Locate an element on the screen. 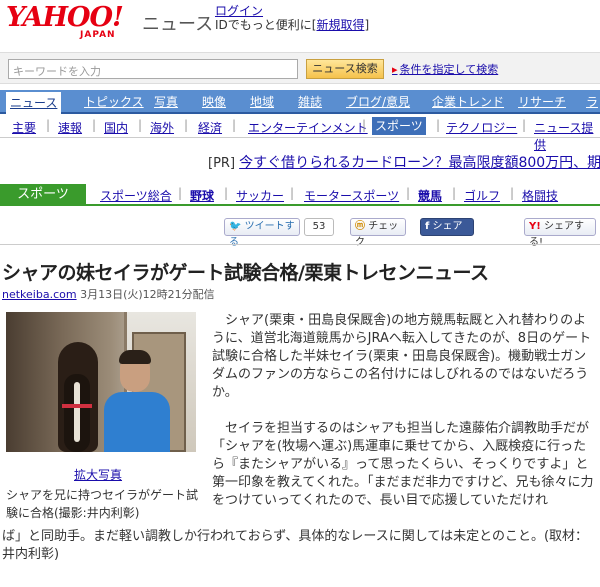 This screenshot has width=600, height=587. sports-item-horse-racing: 競馬 is located at coordinates (430, 195).